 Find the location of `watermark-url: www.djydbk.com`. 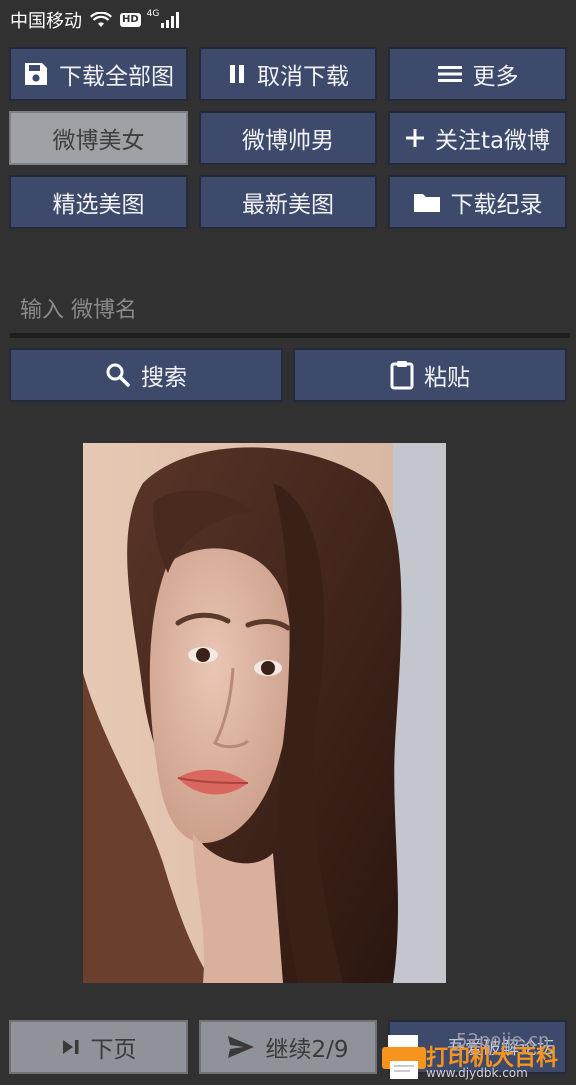

watermark-url: www.djydbk.com is located at coordinates (477, 1073).